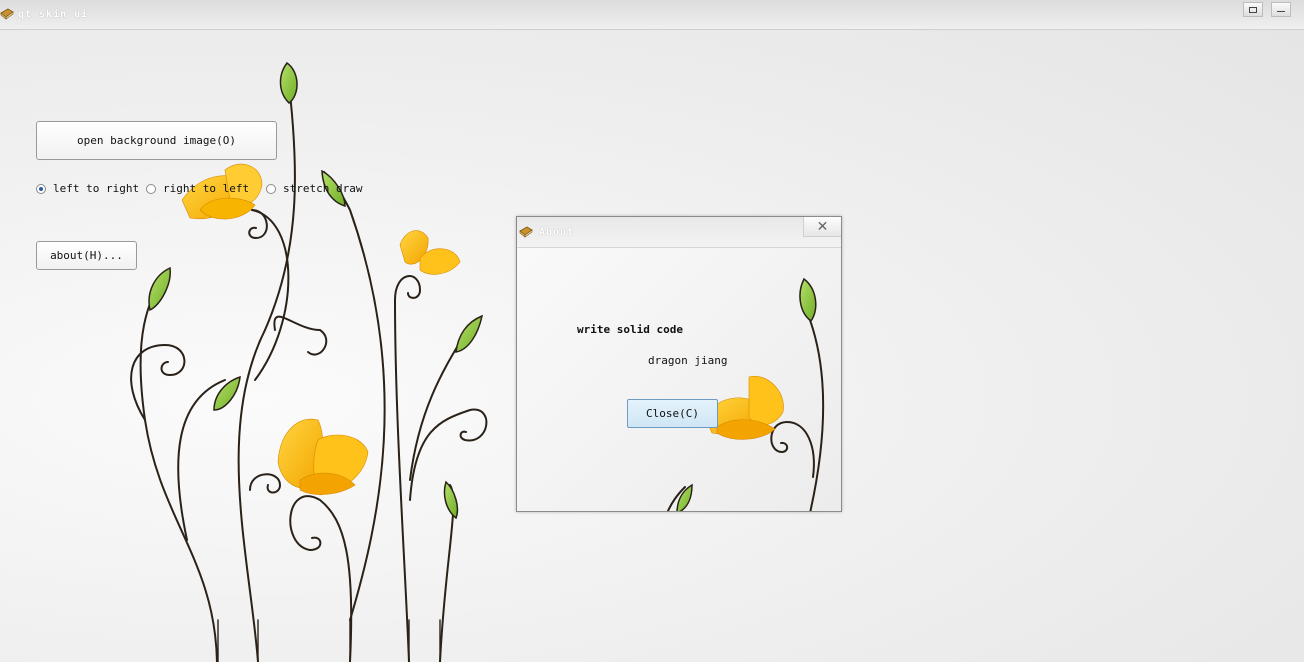 The image size is (1304, 662). What do you see at coordinates (526, 232) in the screenshot?
I see `book-icon` at bounding box center [526, 232].